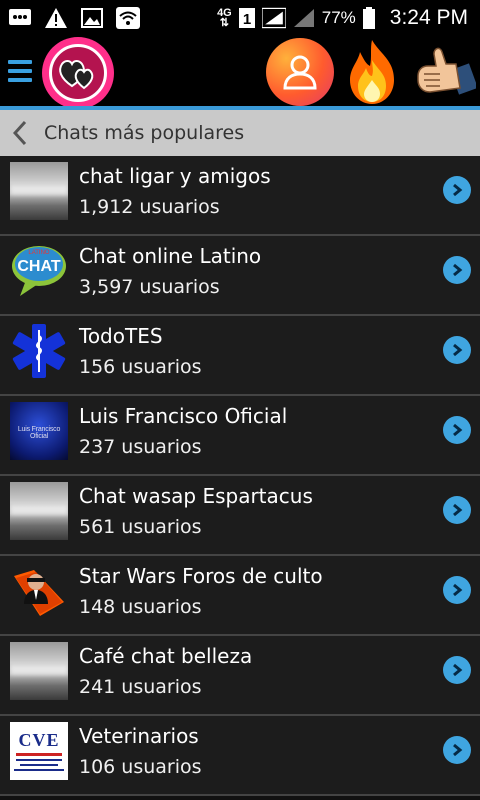 The height and width of the screenshot is (800, 480). I want to click on battery-percent: 77%, so click(338, 17).